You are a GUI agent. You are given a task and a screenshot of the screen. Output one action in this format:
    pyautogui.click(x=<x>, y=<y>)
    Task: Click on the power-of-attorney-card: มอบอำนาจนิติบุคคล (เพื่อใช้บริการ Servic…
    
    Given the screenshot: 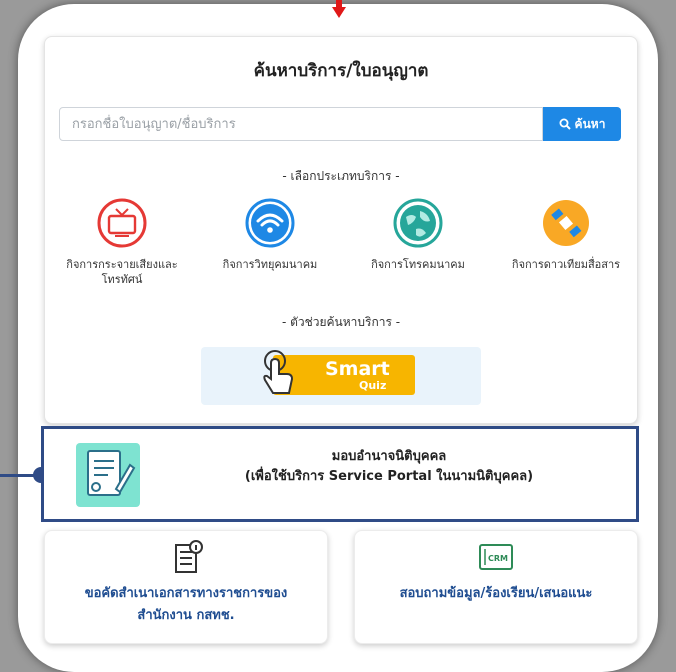 What is the action you would take?
    pyautogui.click(x=340, y=474)
    